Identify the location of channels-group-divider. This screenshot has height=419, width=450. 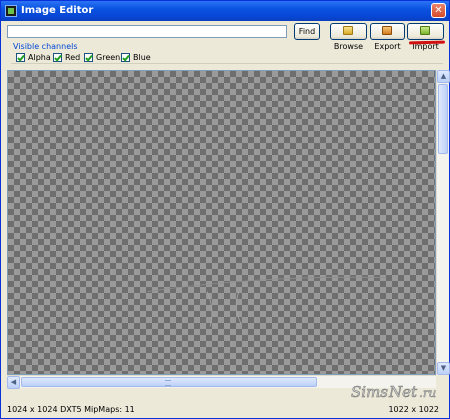
(227, 63).